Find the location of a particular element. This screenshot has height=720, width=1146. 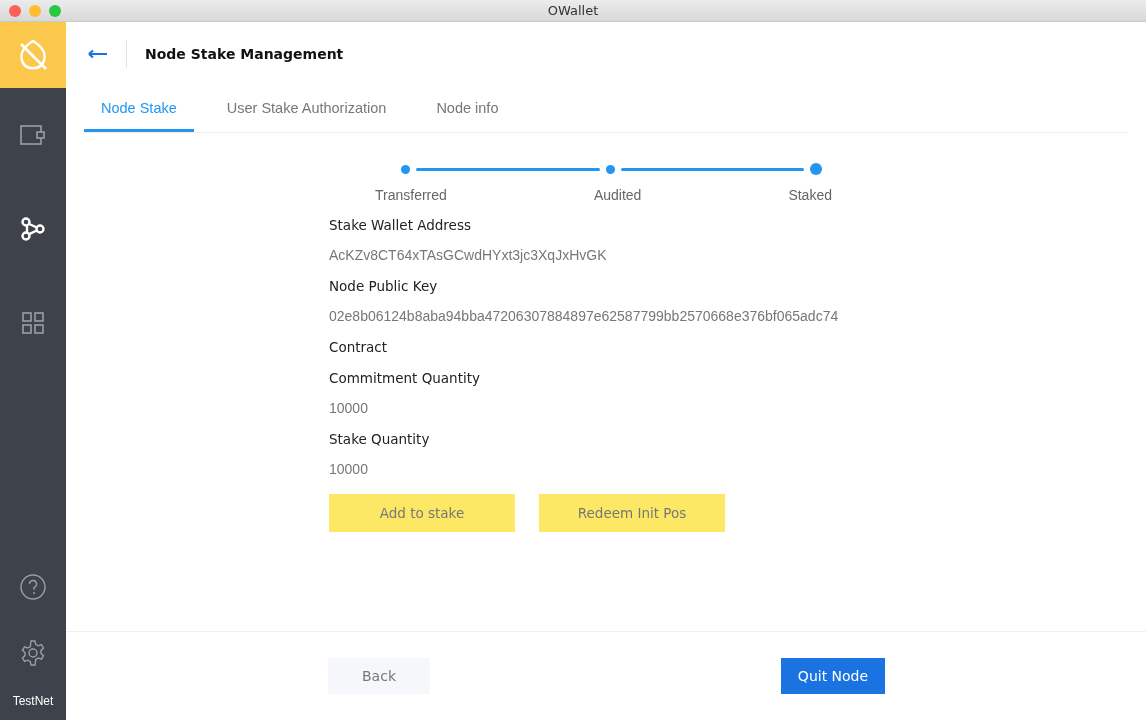

tab: Node info is located at coordinates (467, 109).